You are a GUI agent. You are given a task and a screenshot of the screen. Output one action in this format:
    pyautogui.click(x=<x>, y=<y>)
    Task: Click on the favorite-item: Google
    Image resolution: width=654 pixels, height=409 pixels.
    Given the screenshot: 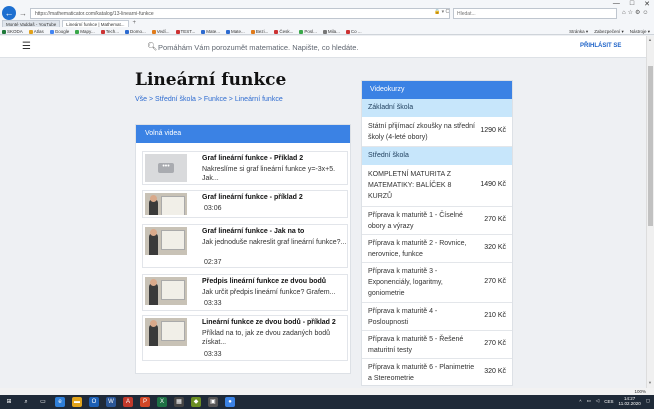 What is the action you would take?
    pyautogui.click(x=59, y=31)
    